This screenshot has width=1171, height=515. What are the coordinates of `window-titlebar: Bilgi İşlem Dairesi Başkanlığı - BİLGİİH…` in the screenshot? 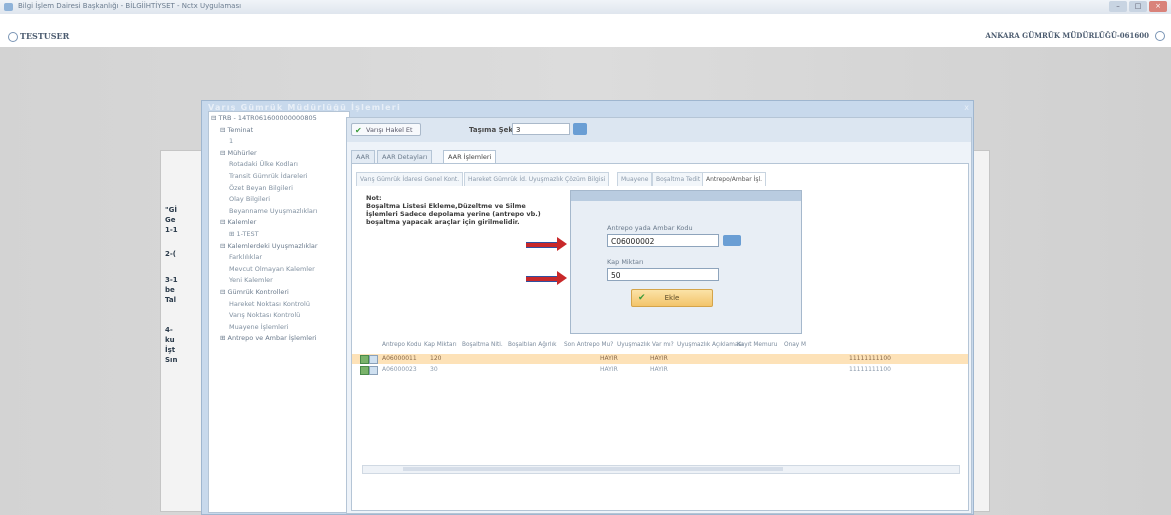 It's located at (585, 7).